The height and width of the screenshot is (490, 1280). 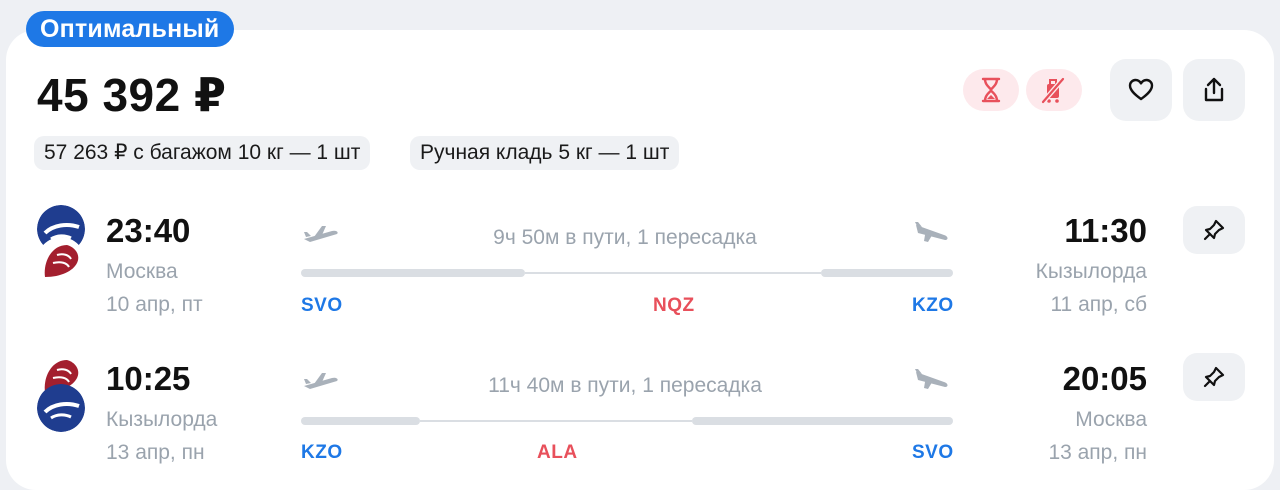 I want to click on arrival-time: 11:30, so click(x=1105, y=230).